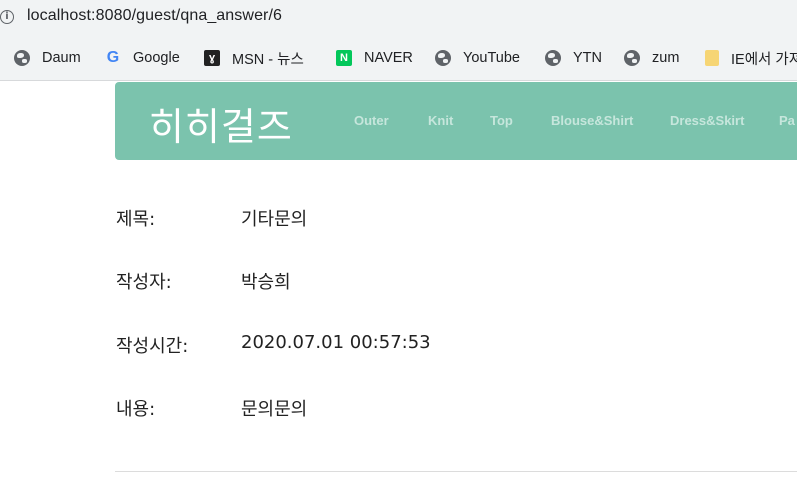 The width and height of the screenshot is (797, 490). What do you see at coordinates (787, 120) in the screenshot?
I see `nav-pants: Pa` at bounding box center [787, 120].